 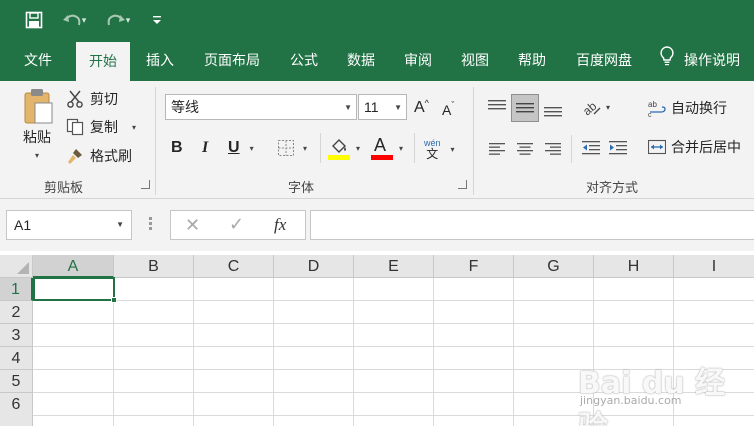 What do you see at coordinates (16, 312) in the screenshot?
I see `row-header: 2` at bounding box center [16, 312].